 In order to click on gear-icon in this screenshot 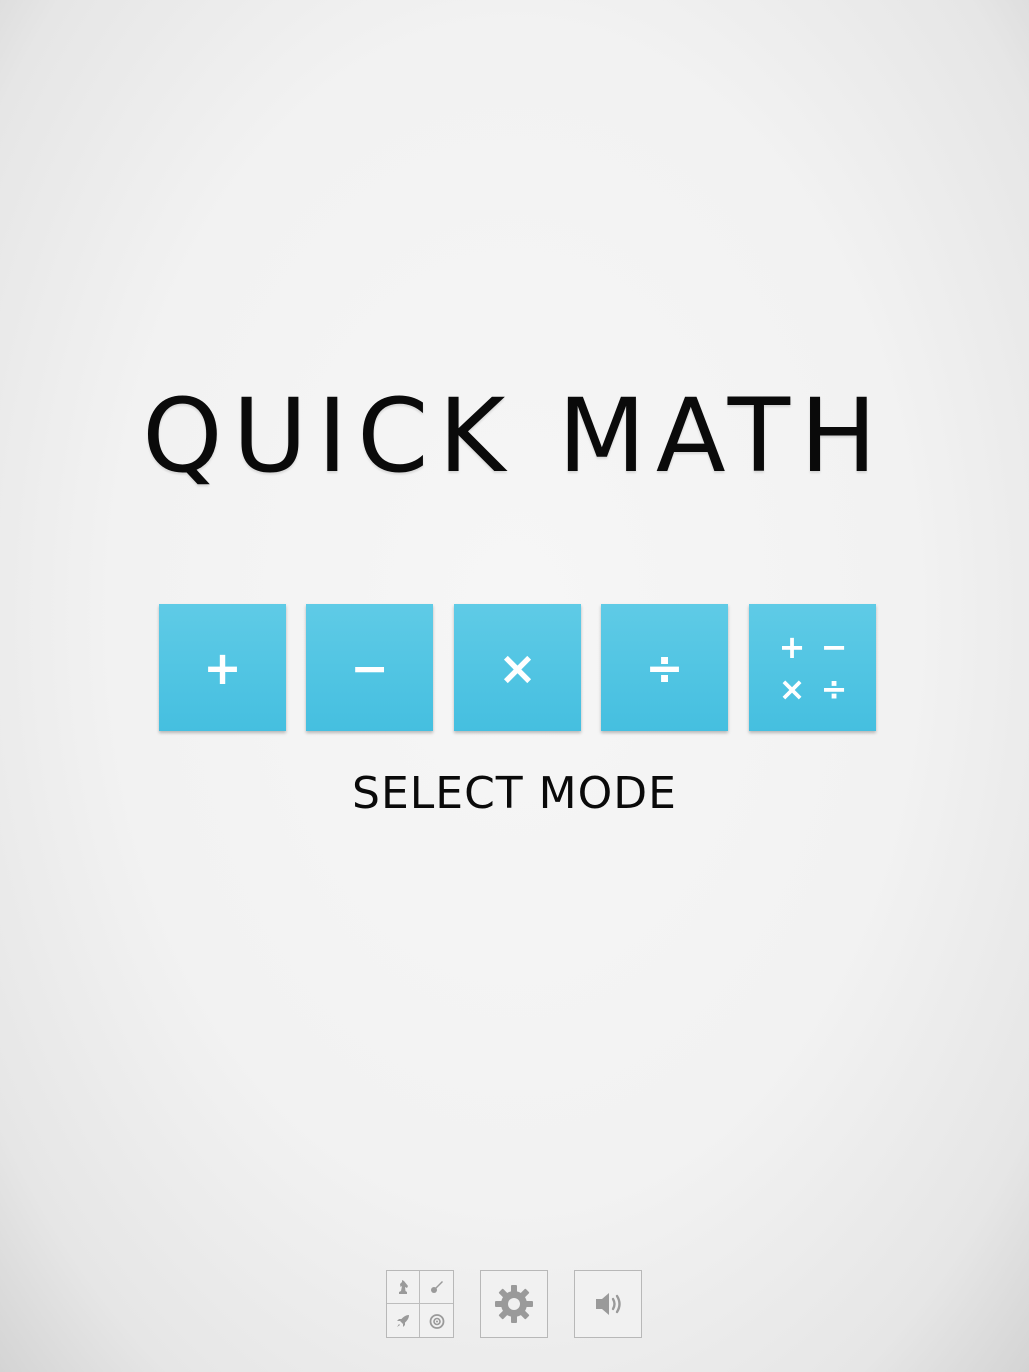, I will do `click(514, 1304)`.